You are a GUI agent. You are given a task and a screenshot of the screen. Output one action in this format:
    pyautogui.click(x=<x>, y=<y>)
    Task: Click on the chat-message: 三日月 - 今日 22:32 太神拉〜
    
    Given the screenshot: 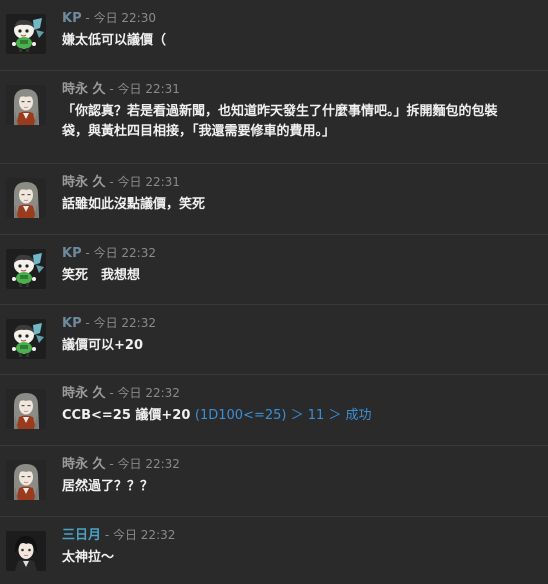 What is the action you would take?
    pyautogui.click(x=274, y=550)
    